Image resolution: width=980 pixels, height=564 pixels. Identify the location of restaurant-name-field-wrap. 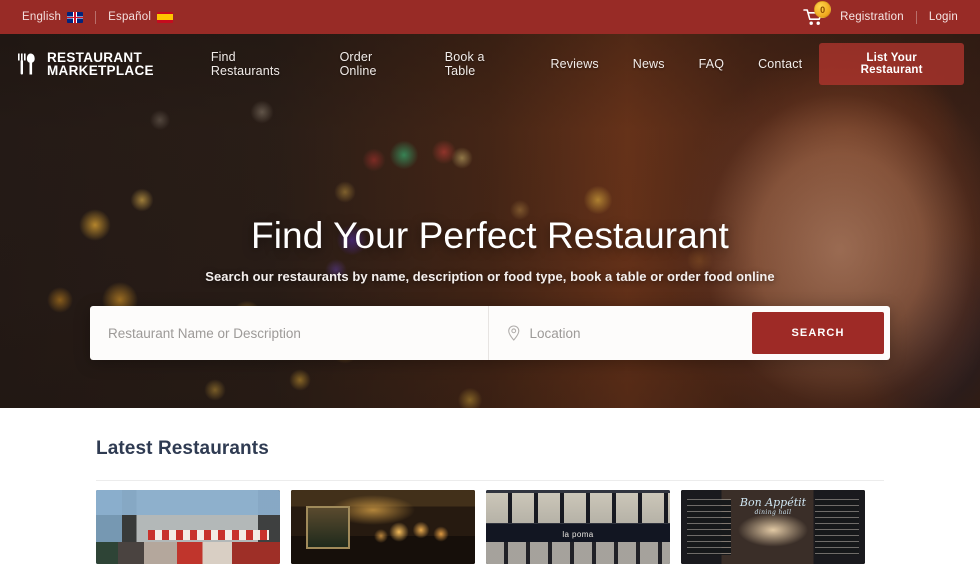
(289, 333).